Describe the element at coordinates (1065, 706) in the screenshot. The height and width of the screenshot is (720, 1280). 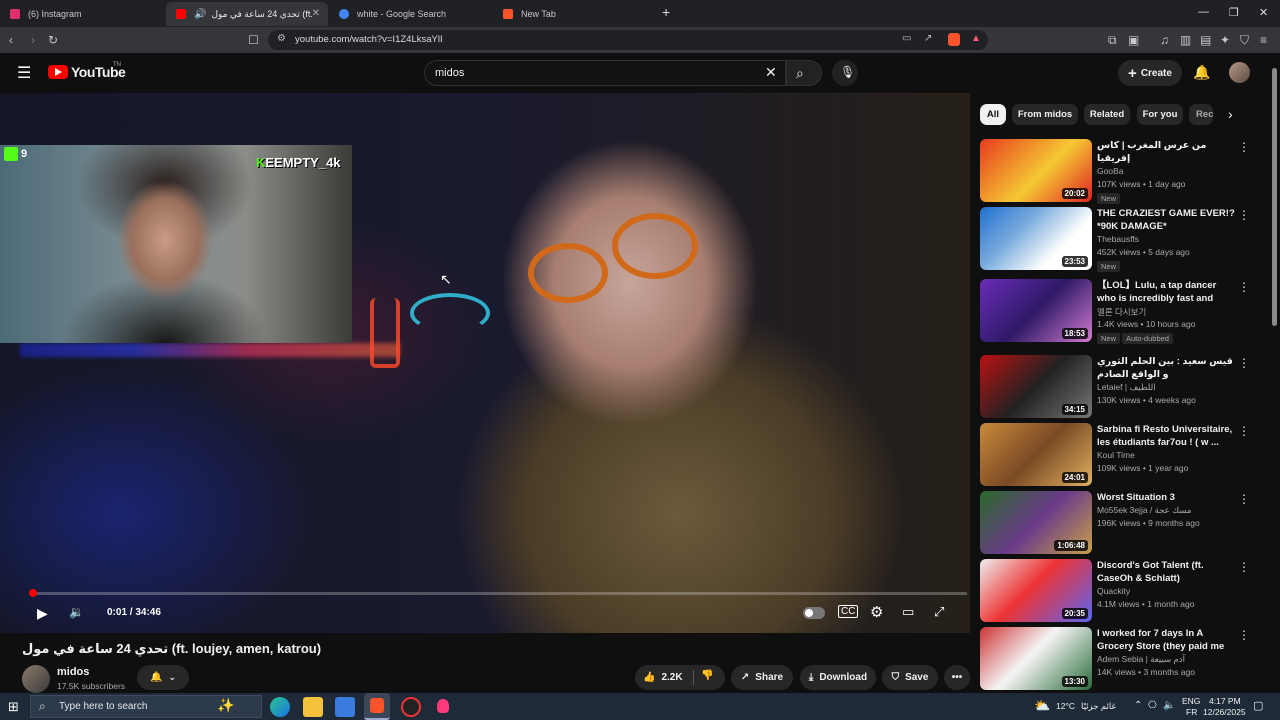
I see `weather-temperature: 12°C` at that location.